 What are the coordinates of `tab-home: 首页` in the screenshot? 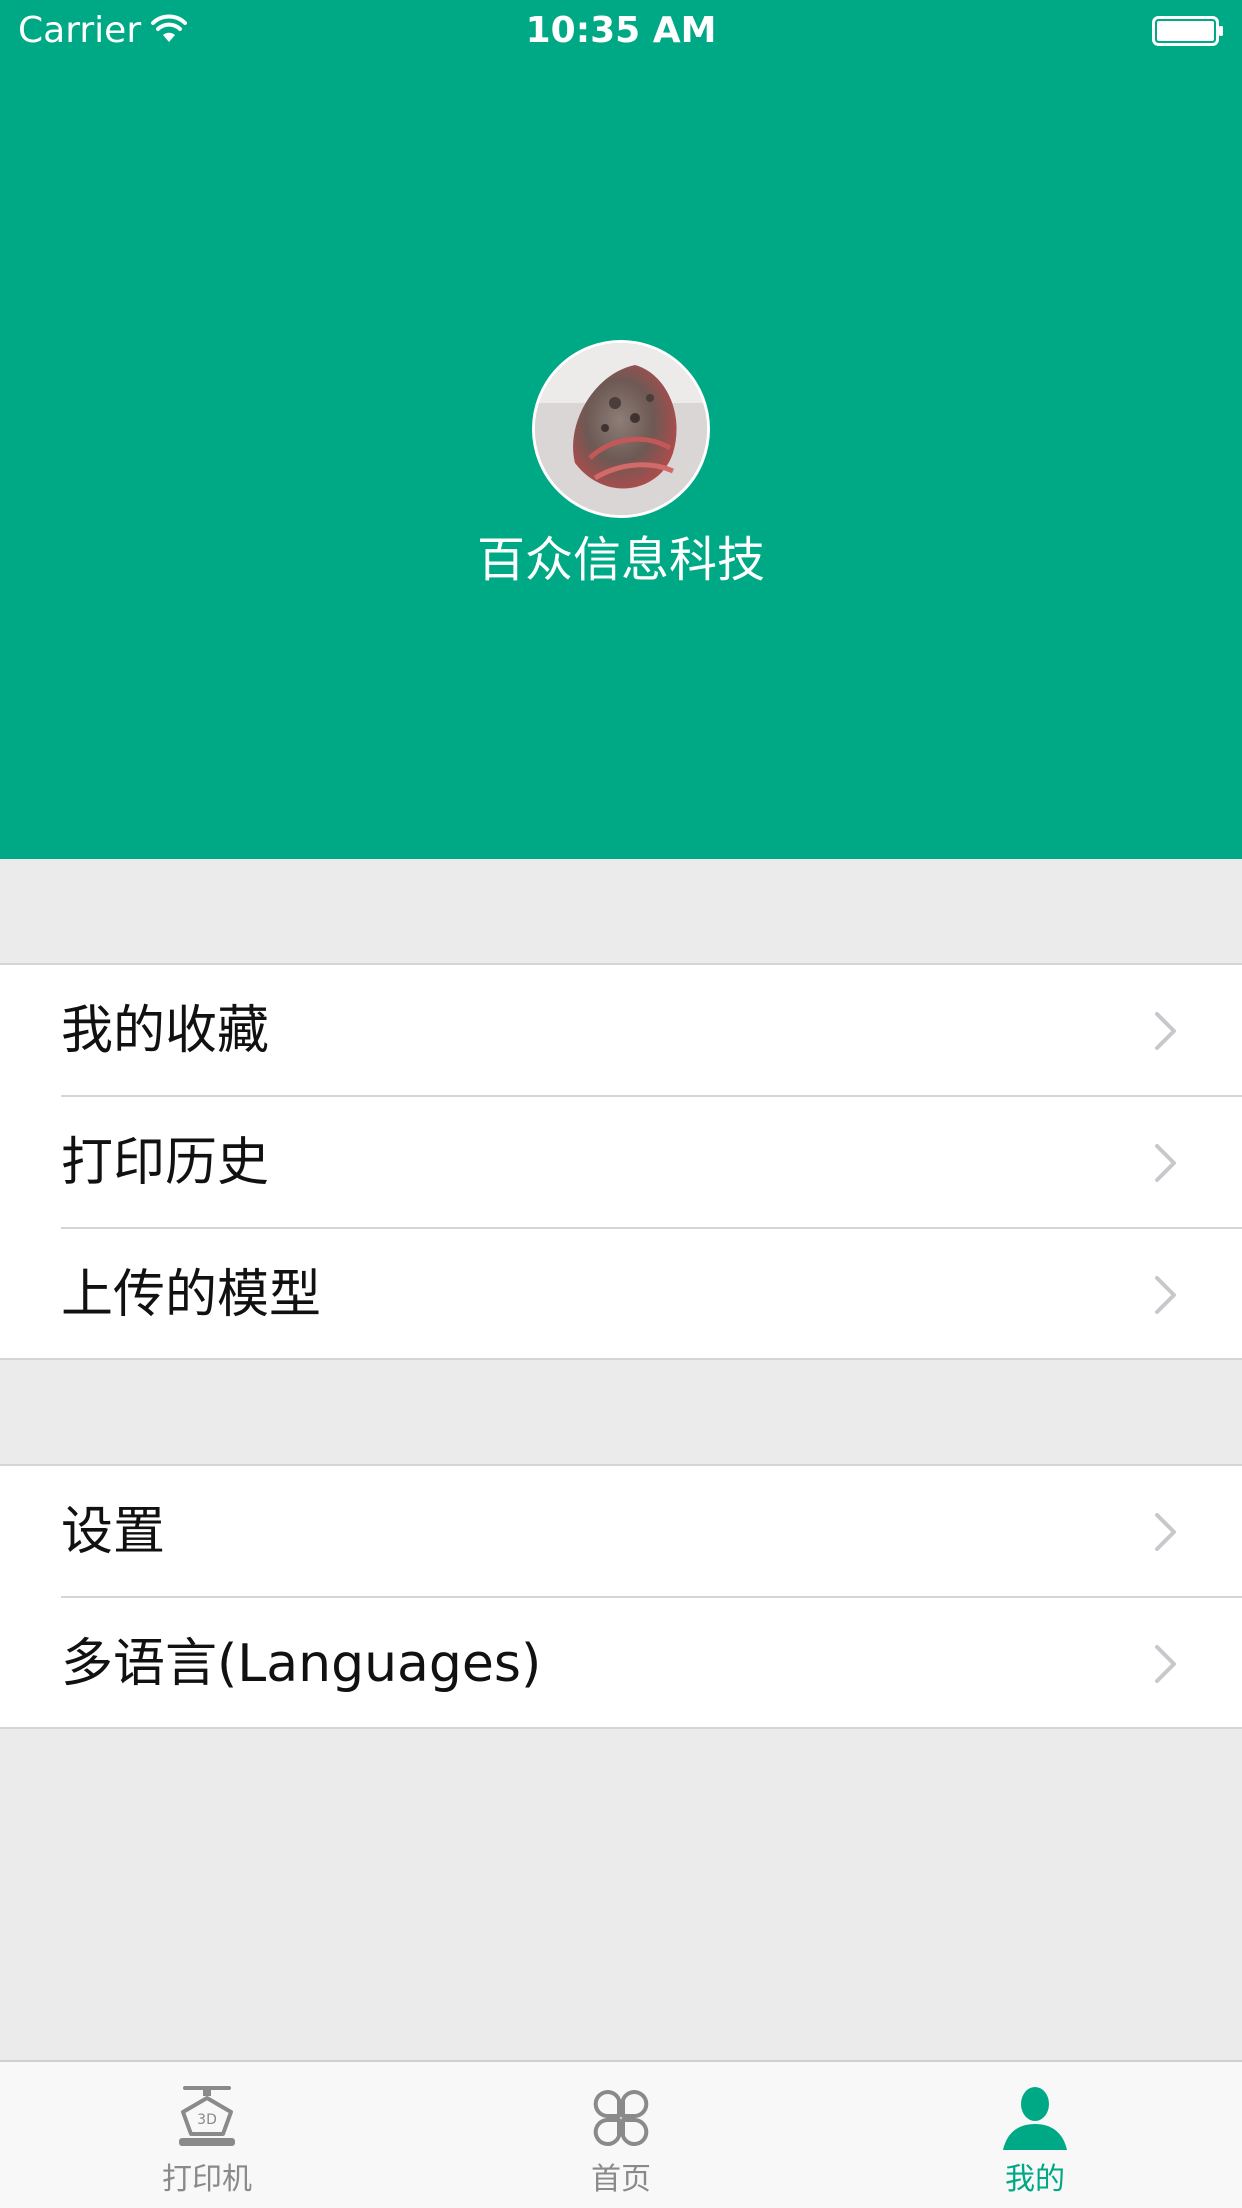 It's located at (621, 2135).